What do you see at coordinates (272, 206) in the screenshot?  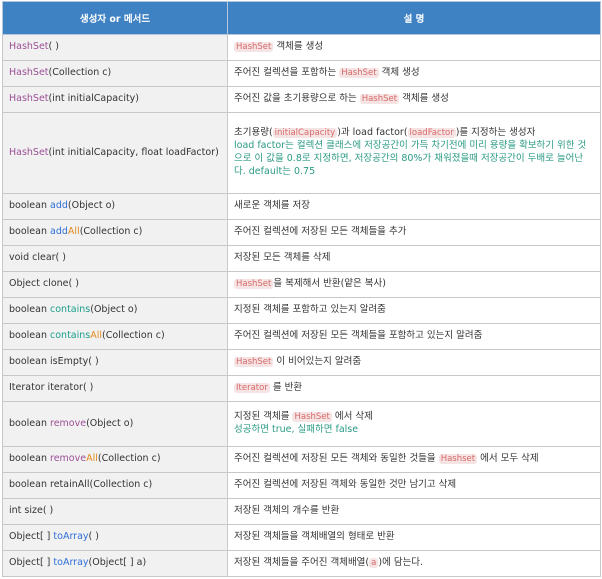 I see `description-text: 새로운 객체를 저장` at bounding box center [272, 206].